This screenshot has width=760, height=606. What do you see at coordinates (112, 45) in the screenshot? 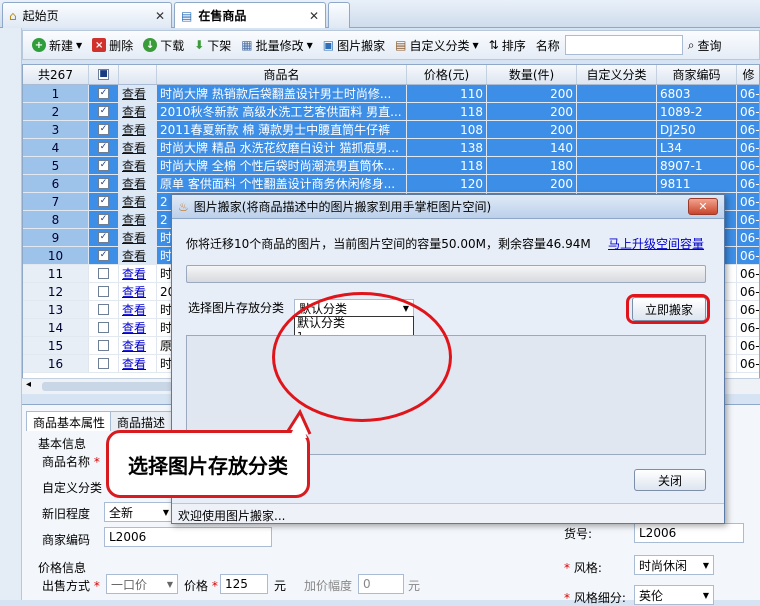
I see `delete-button: × 删除` at bounding box center [112, 45].